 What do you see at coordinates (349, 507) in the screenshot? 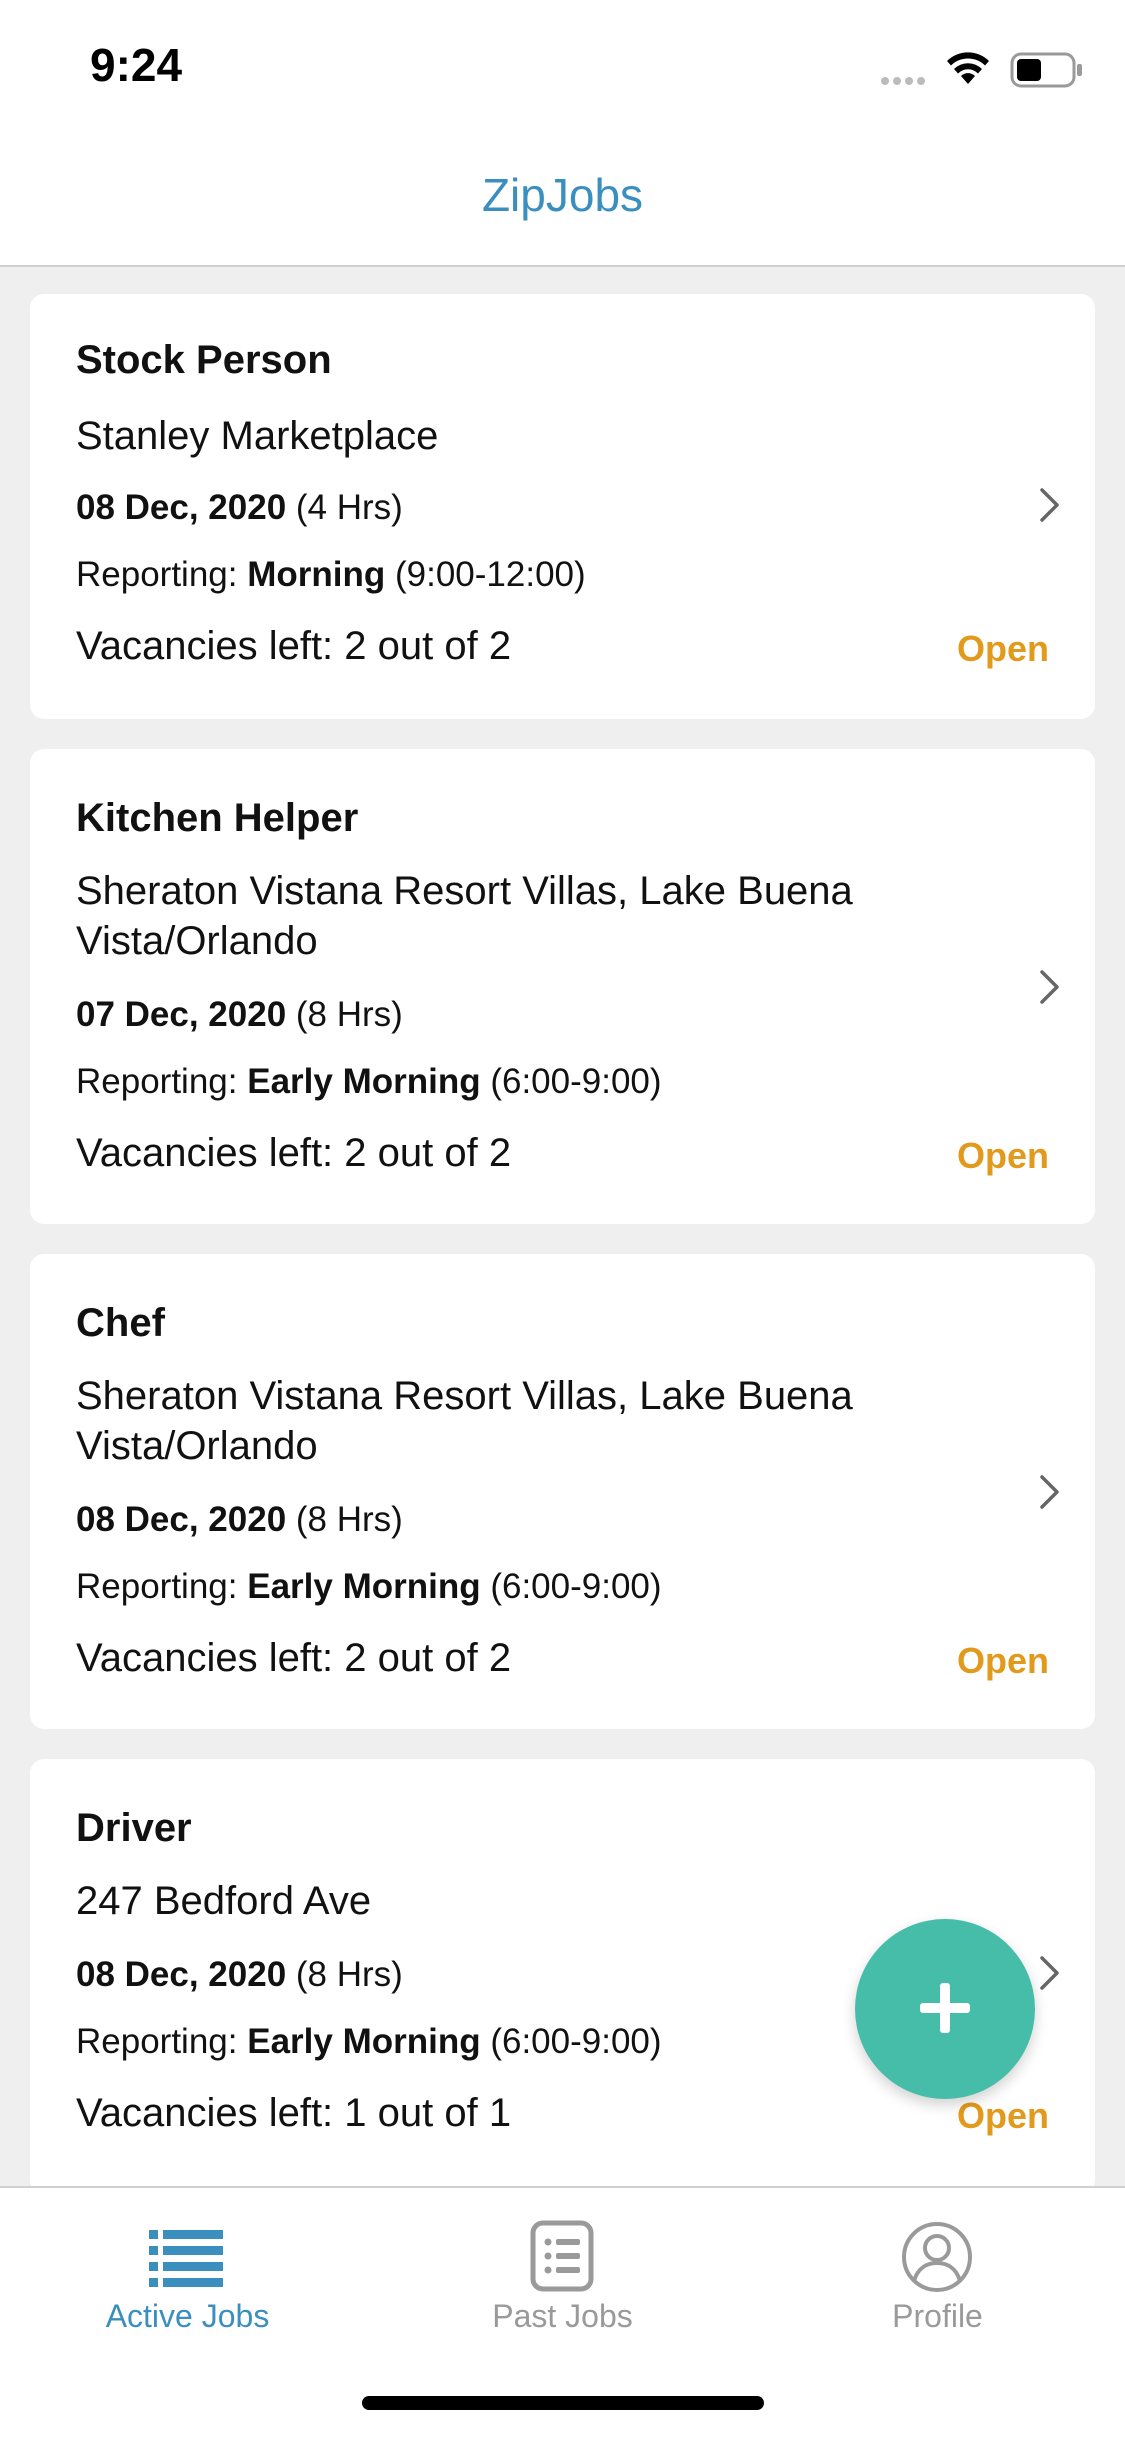
I see `job-duration: (4 Hrs)` at bounding box center [349, 507].